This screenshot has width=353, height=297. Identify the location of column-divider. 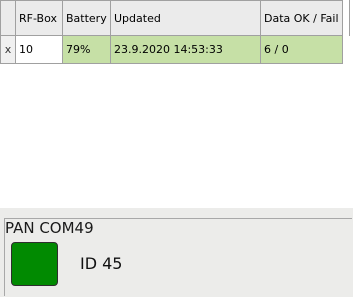
(349, 18).